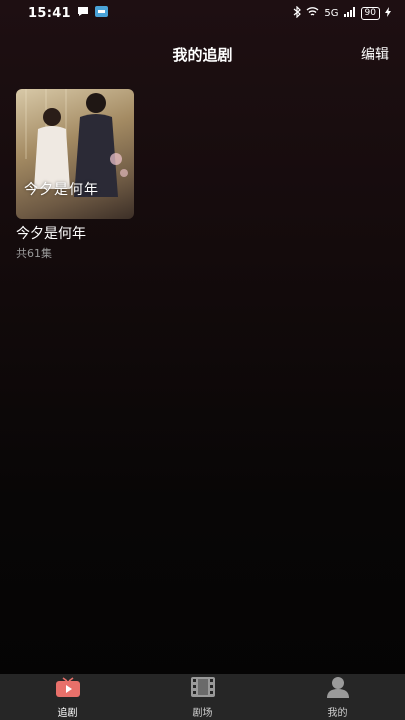 The image size is (405, 720). I want to click on status-left: 15:41, so click(68, 13).